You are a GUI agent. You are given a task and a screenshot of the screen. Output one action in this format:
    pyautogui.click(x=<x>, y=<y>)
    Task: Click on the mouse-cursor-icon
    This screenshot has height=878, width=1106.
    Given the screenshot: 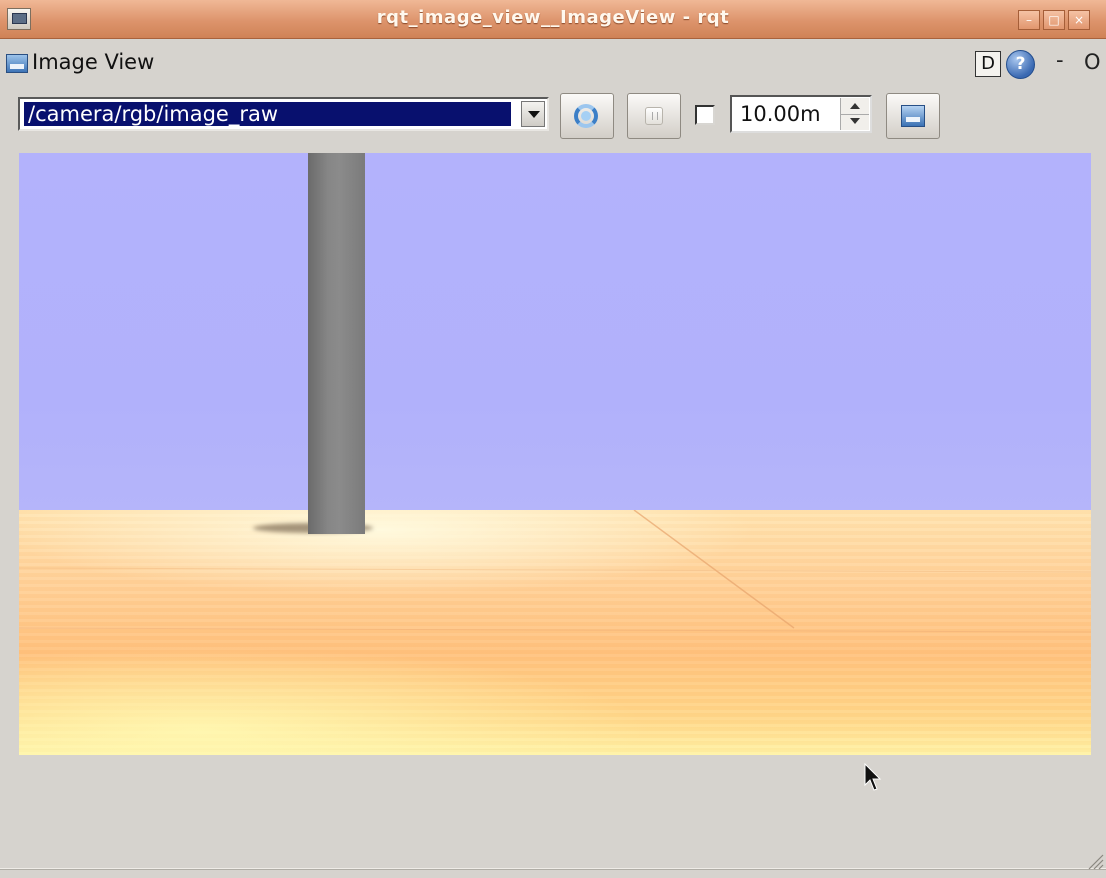 What is the action you would take?
    pyautogui.click(x=873, y=779)
    